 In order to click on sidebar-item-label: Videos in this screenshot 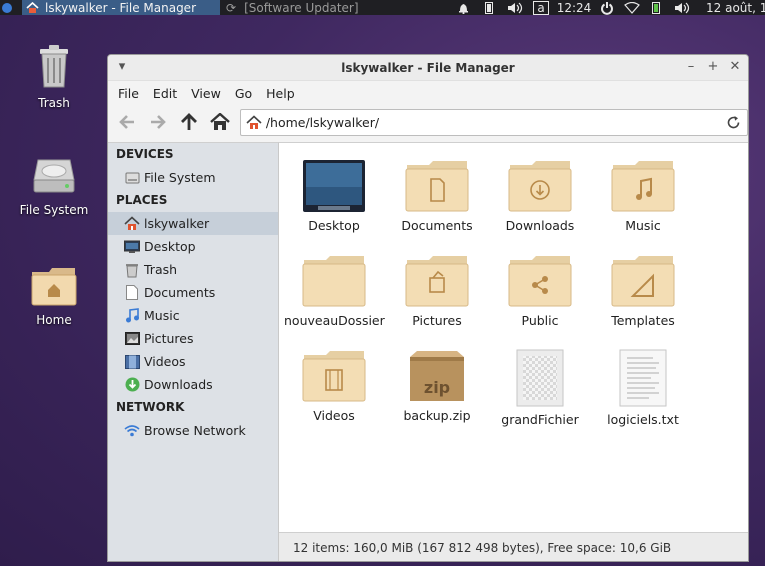, I will do `click(165, 361)`.